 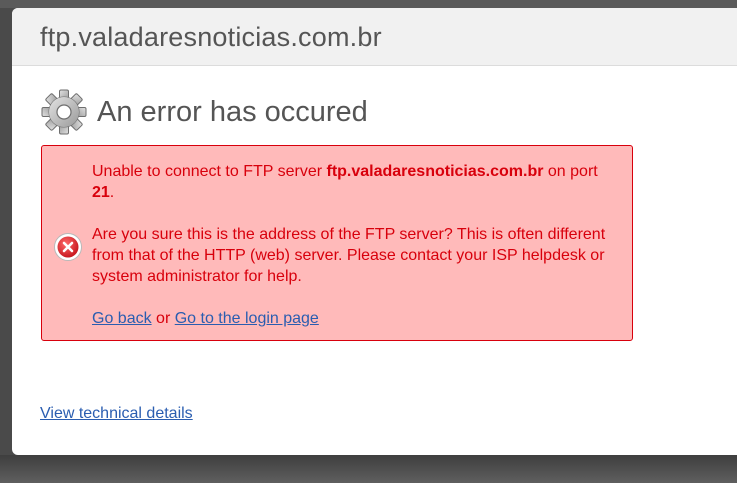 What do you see at coordinates (232, 111) in the screenshot?
I see `error-title: An error has occured` at bounding box center [232, 111].